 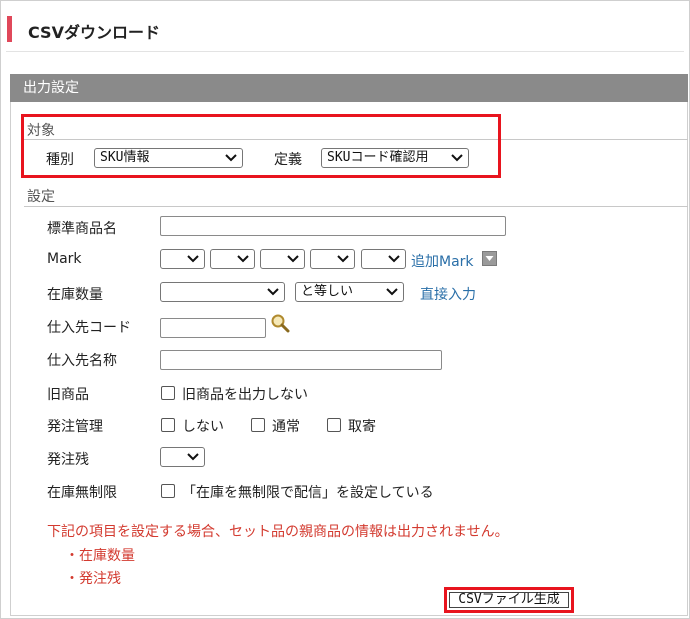 What do you see at coordinates (280, 323) in the screenshot?
I see `search-icon` at bounding box center [280, 323].